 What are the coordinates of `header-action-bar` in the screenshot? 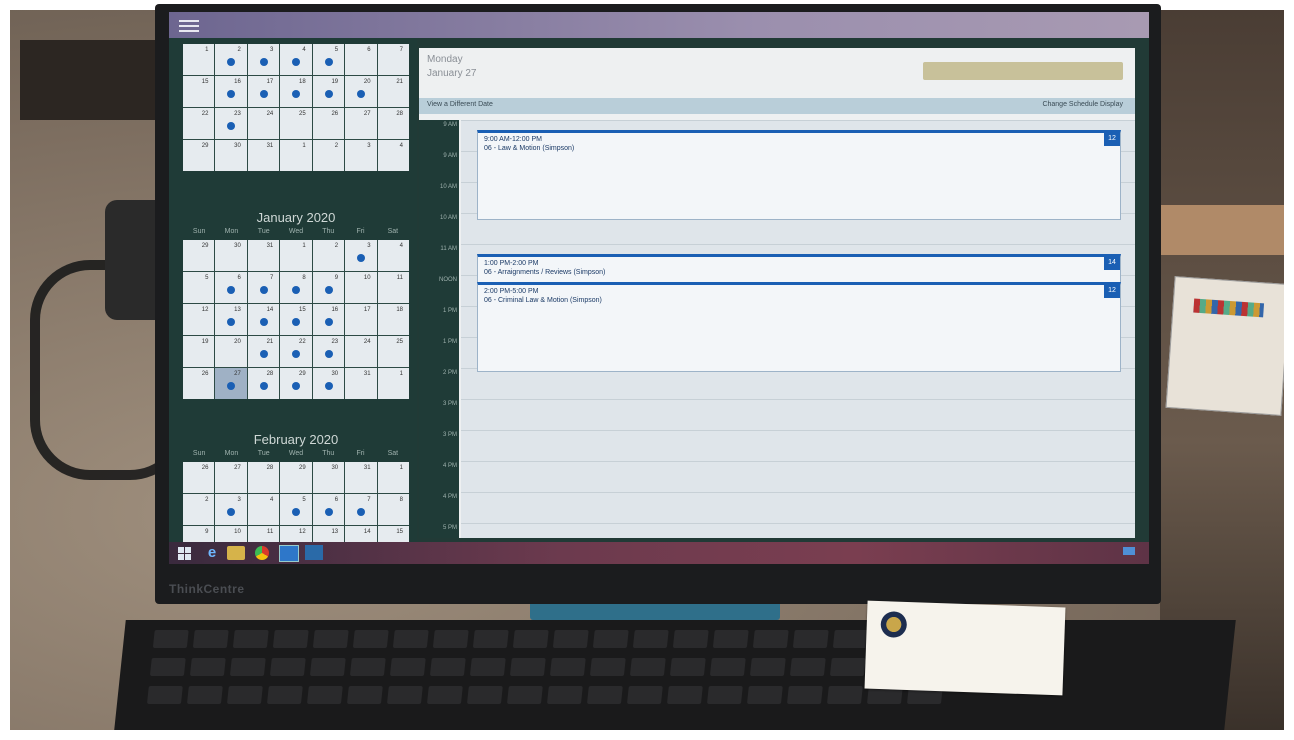 It's located at (1023, 71).